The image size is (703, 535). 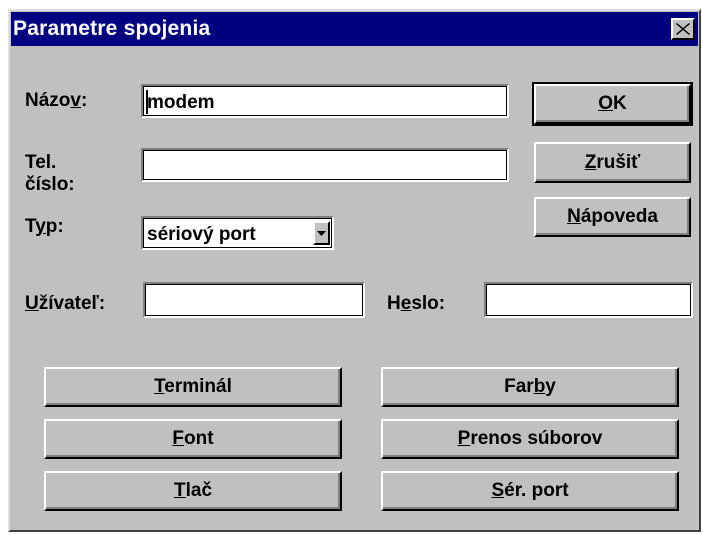 I want to click on name-value: modem, so click(x=181, y=102).